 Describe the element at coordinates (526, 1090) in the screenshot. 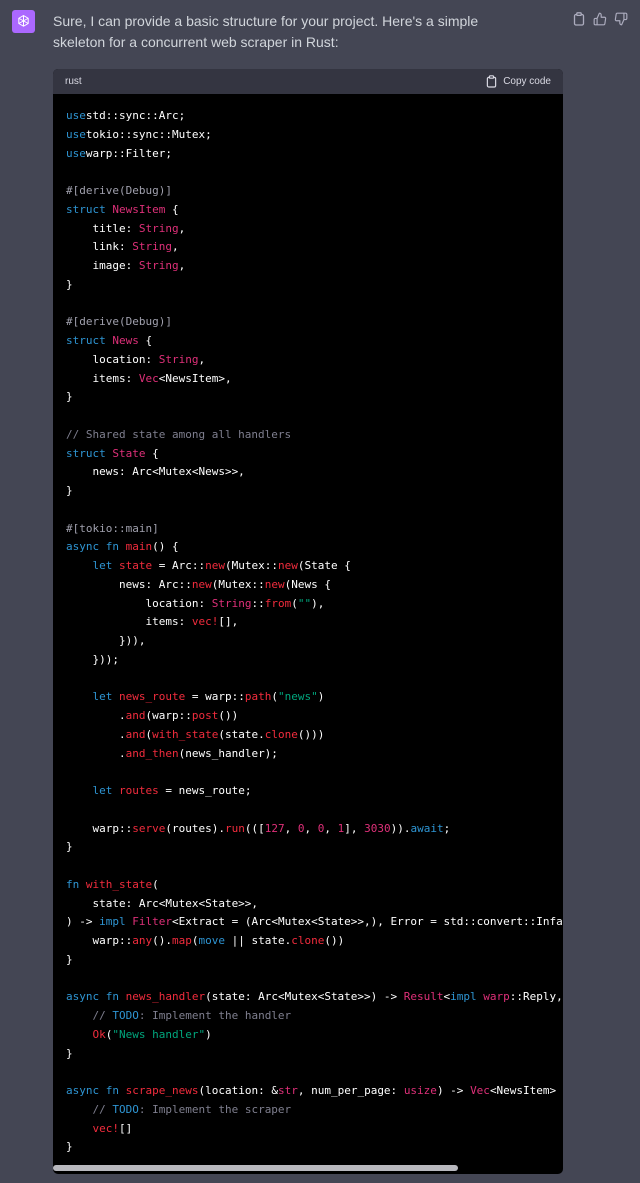

I see `code-token: <NewsItem> {` at that location.